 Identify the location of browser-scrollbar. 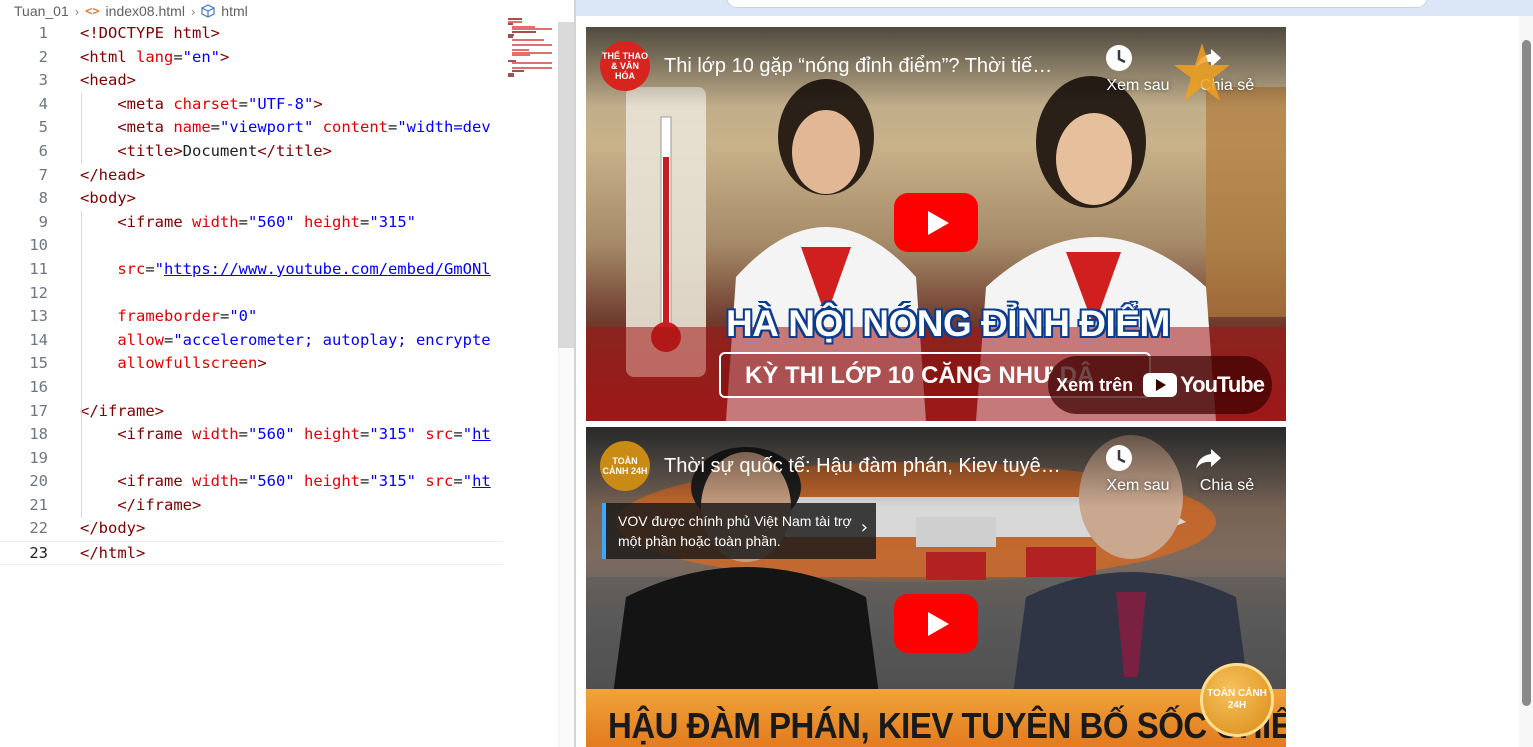
(1526, 381).